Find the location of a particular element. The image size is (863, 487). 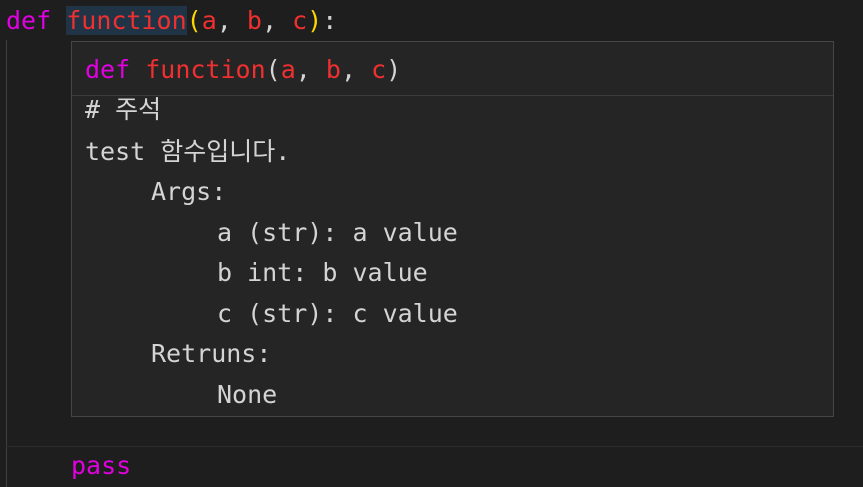

doc-args-heading: Args: is located at coordinates (189, 191).